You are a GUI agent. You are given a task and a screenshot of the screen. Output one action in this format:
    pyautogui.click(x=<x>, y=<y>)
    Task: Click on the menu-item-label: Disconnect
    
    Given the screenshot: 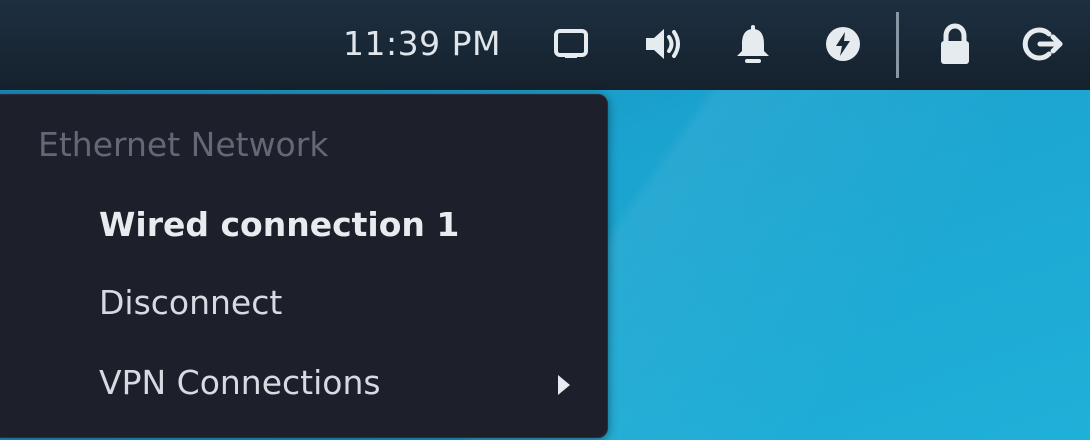 What is the action you would take?
    pyautogui.click(x=191, y=302)
    